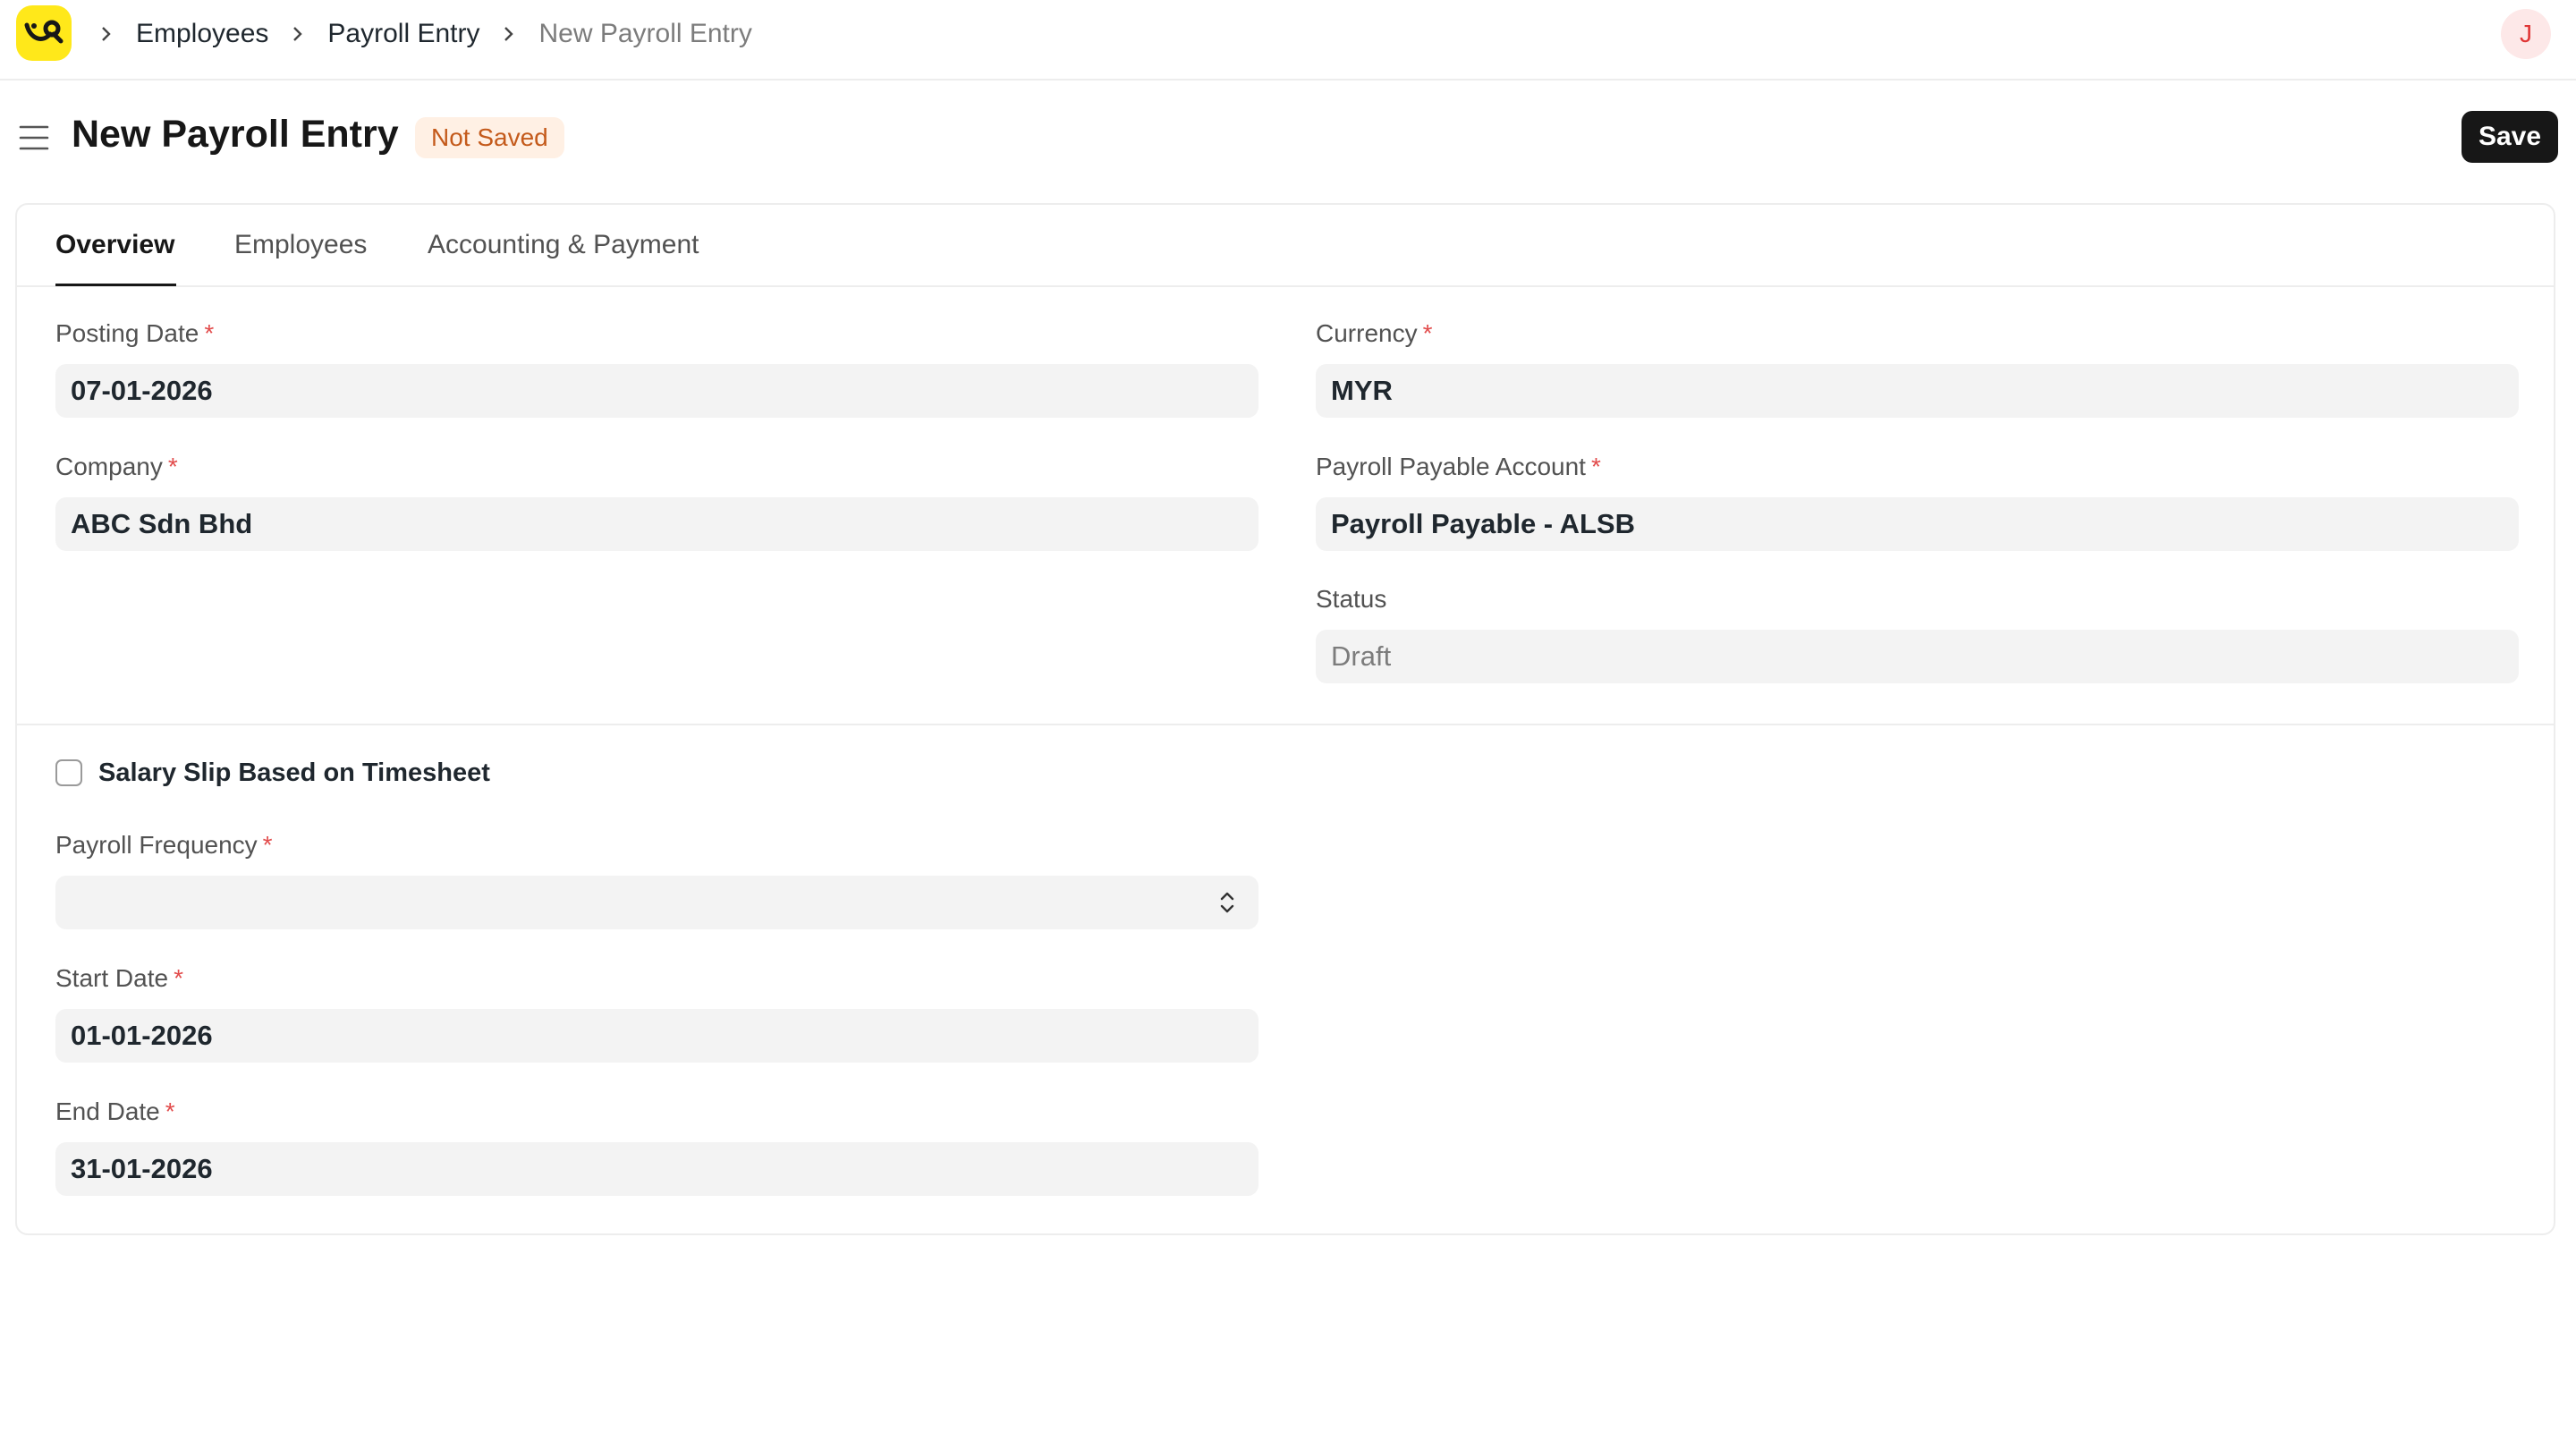 This screenshot has height=1449, width=2576. What do you see at coordinates (202, 34) in the screenshot?
I see `breadcrumb-employees: Employees` at bounding box center [202, 34].